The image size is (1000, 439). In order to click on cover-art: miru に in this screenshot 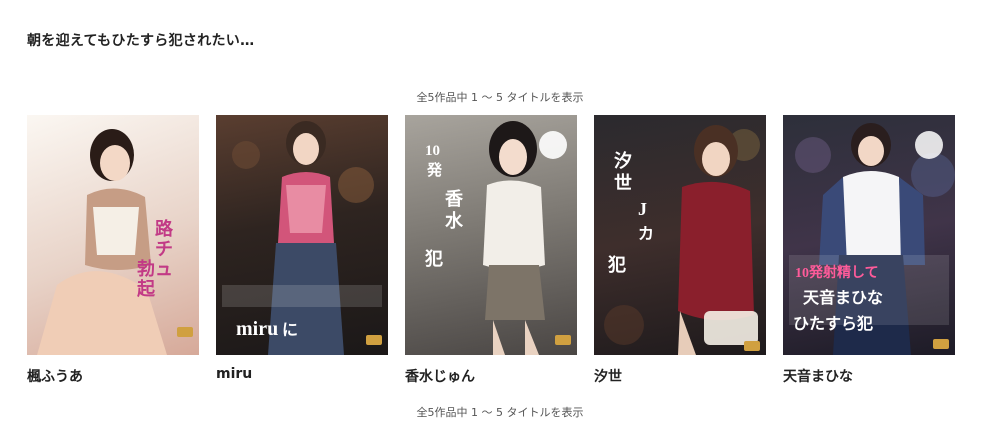, I will do `click(302, 235)`.